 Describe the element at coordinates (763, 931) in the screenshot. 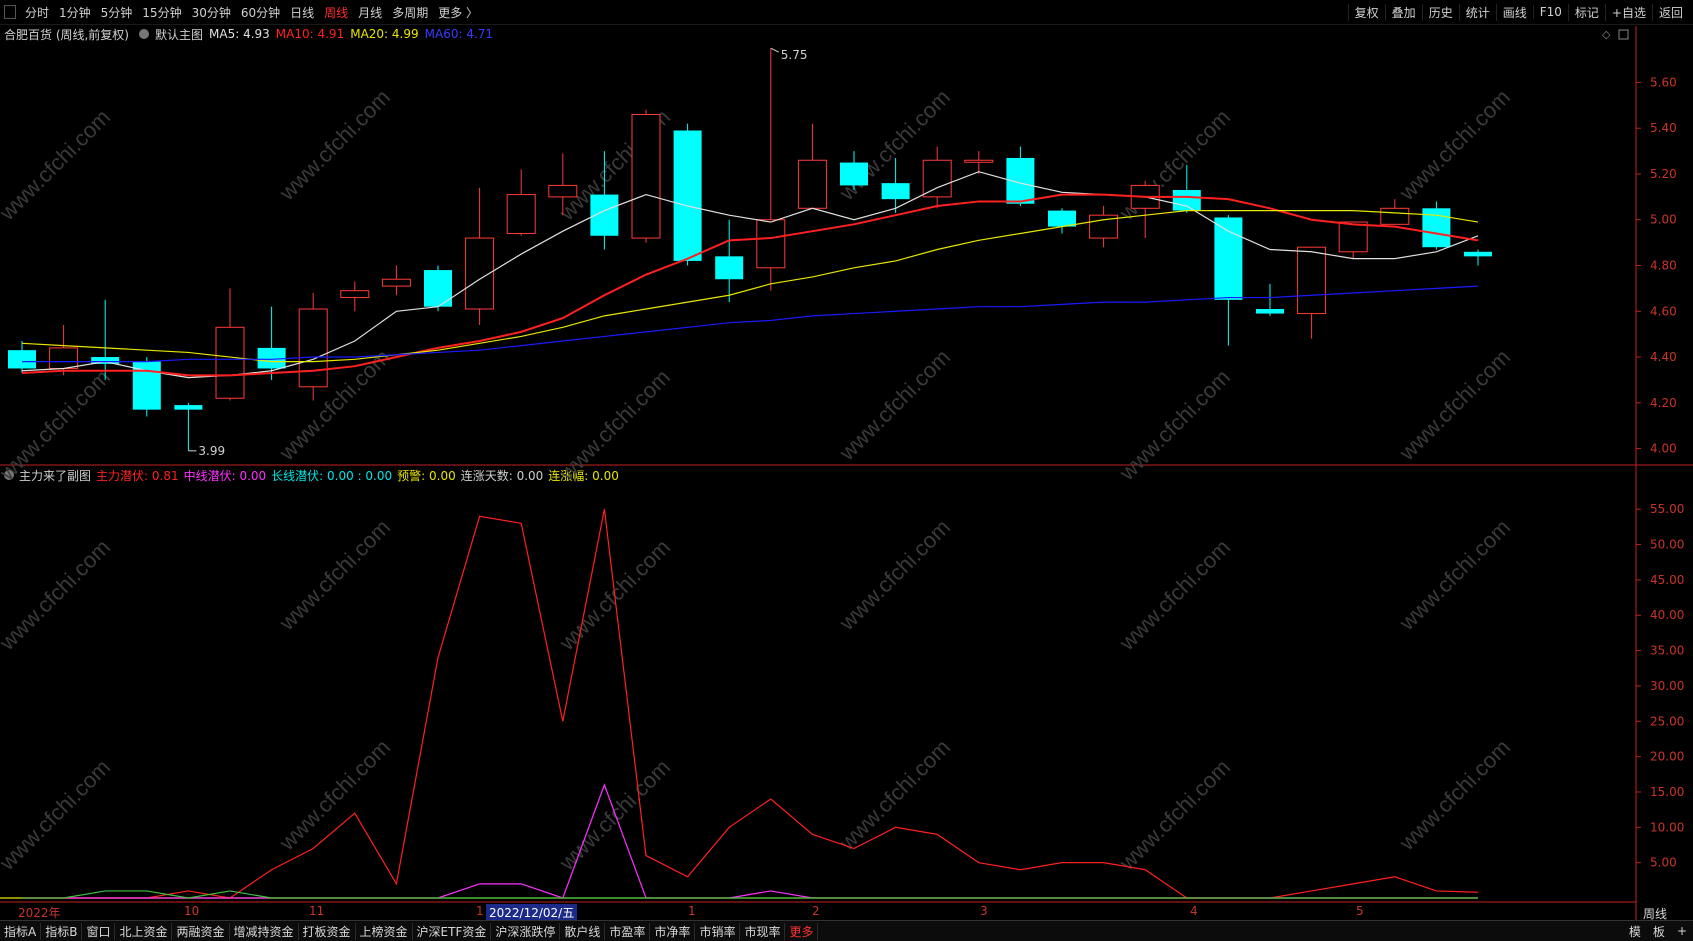

I see `bottom-tab-14: 市现率` at that location.